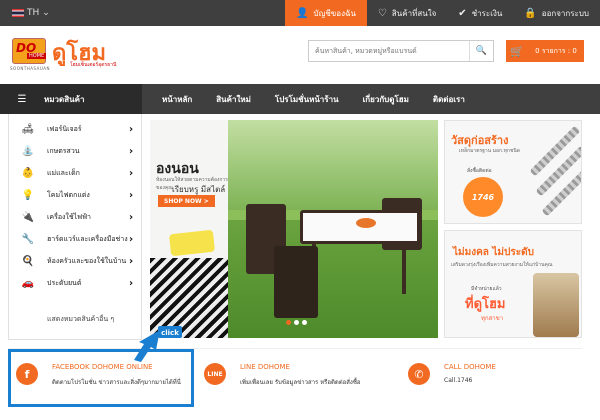  I want to click on my-account-label: บัญชีของฉัน, so click(334, 13).